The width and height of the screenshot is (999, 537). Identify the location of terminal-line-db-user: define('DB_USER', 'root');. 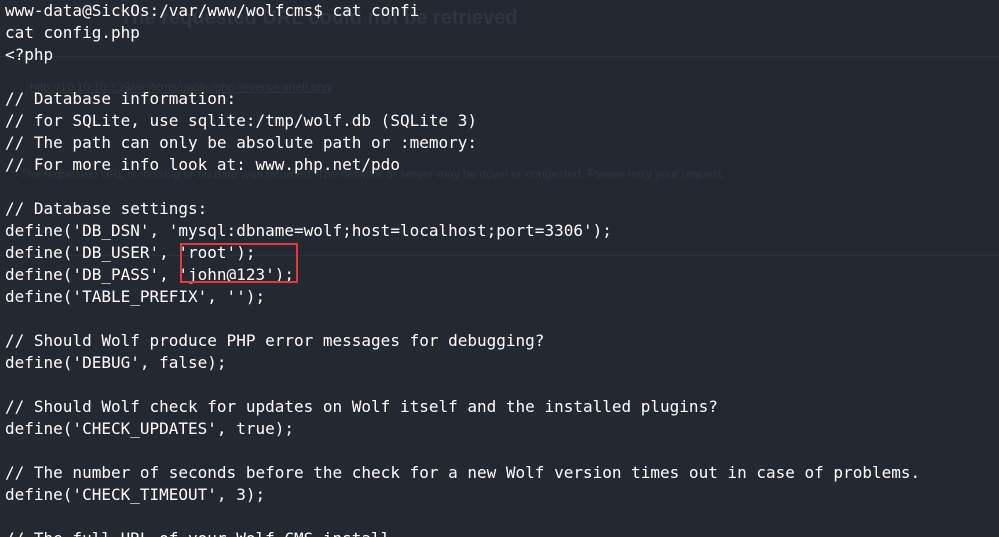
(130, 252).